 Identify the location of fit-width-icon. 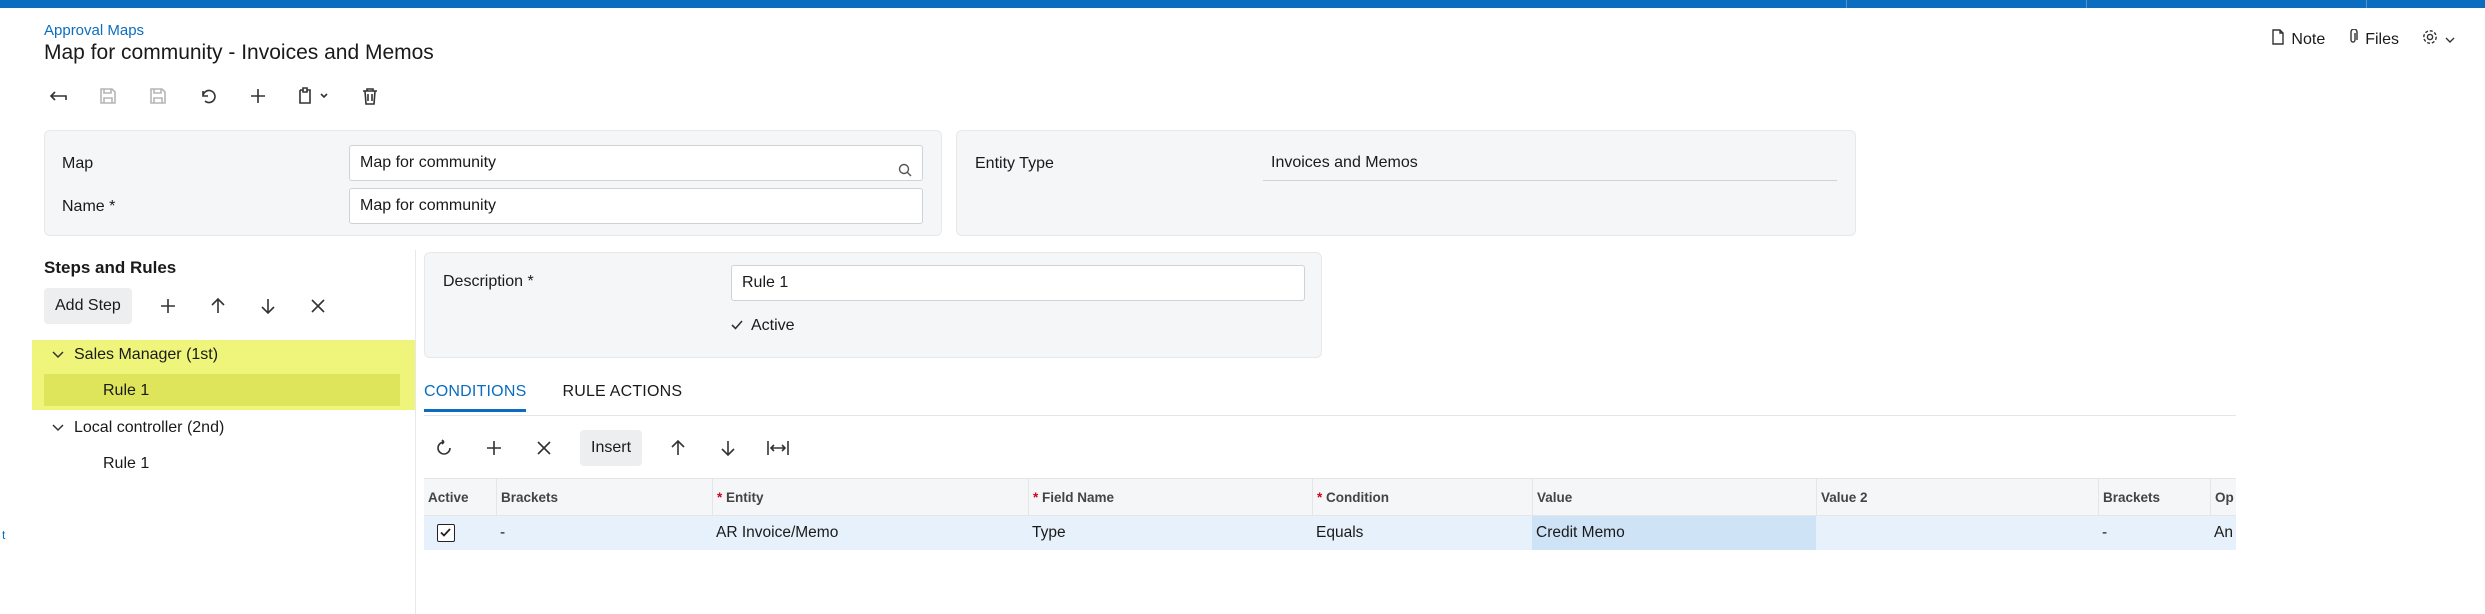
(778, 448).